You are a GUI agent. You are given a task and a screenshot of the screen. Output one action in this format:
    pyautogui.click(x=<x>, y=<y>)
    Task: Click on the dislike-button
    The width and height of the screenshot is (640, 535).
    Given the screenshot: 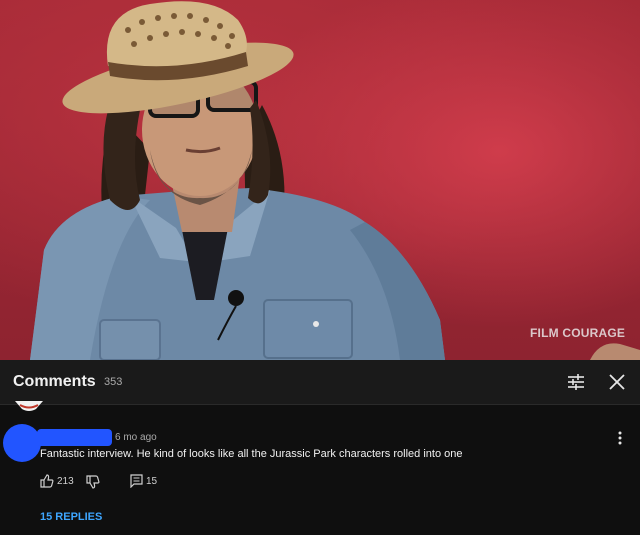 What is the action you would take?
    pyautogui.click(x=93, y=482)
    